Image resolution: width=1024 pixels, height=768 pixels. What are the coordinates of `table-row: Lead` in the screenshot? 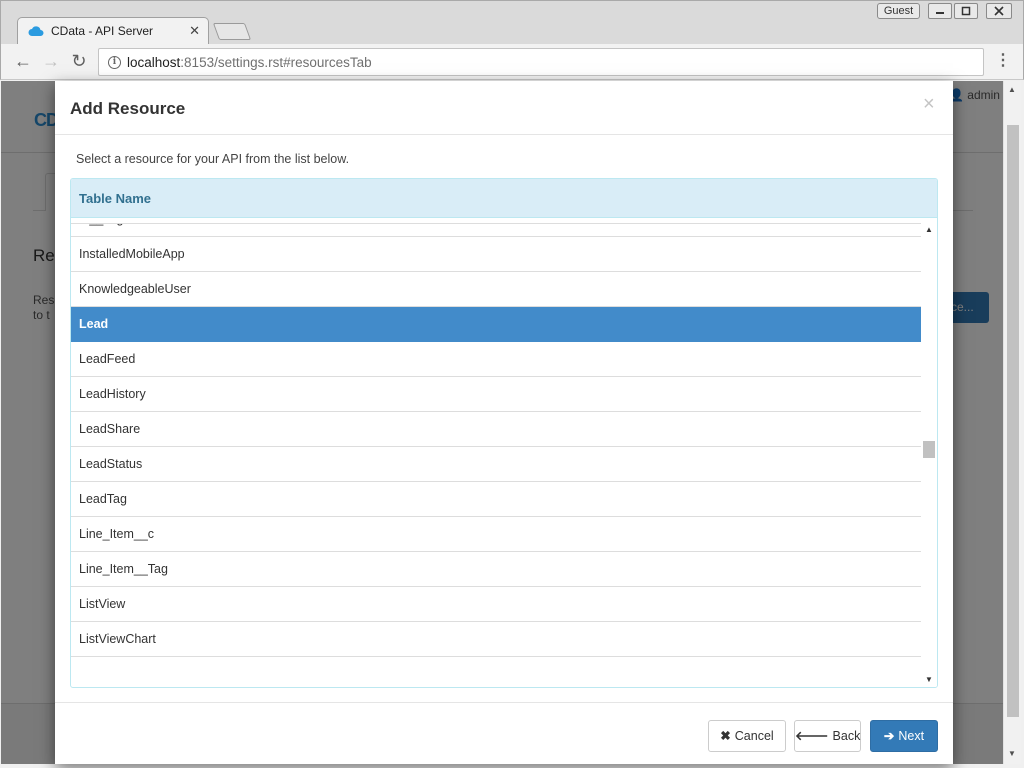 It's located at (496, 324).